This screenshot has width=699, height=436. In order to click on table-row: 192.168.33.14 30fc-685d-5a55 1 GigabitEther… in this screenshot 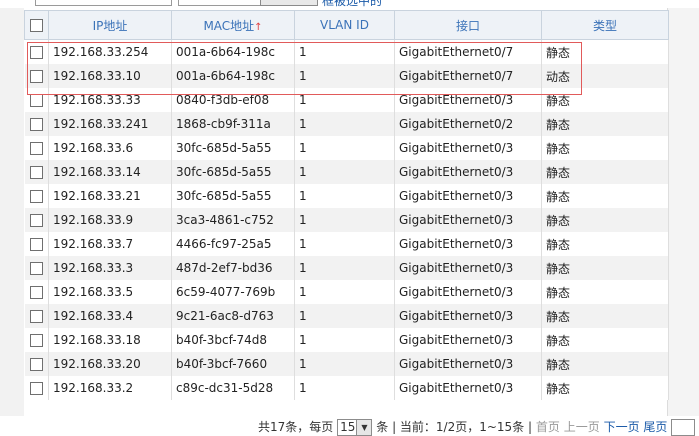, I will do `click(346, 172)`.